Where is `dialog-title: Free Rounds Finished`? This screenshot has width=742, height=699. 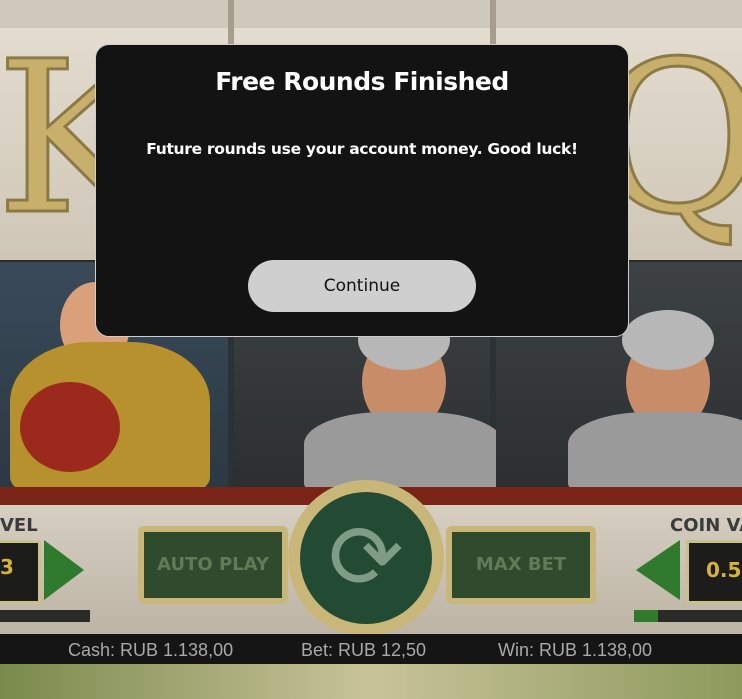
dialog-title: Free Rounds Finished is located at coordinates (362, 81).